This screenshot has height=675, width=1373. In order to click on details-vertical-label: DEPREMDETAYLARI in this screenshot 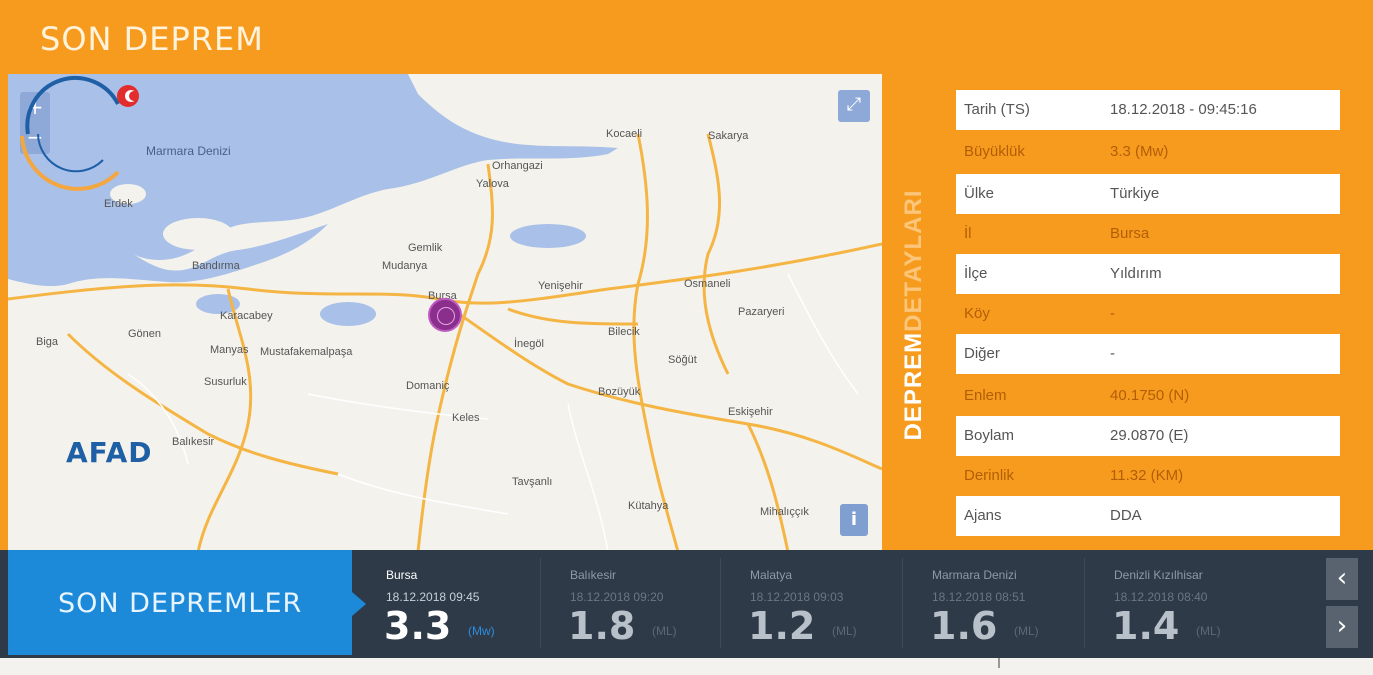, I will do `click(914, 315)`.